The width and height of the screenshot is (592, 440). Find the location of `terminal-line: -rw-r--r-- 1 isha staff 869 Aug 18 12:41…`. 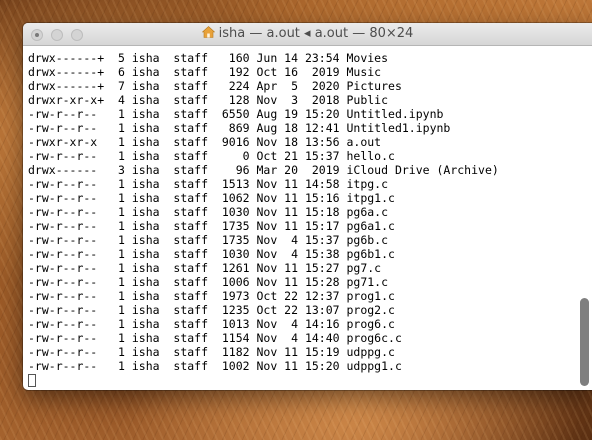

terminal-line: -rw-r--r-- 1 isha staff 869 Aug 18 12:41… is located at coordinates (239, 128).